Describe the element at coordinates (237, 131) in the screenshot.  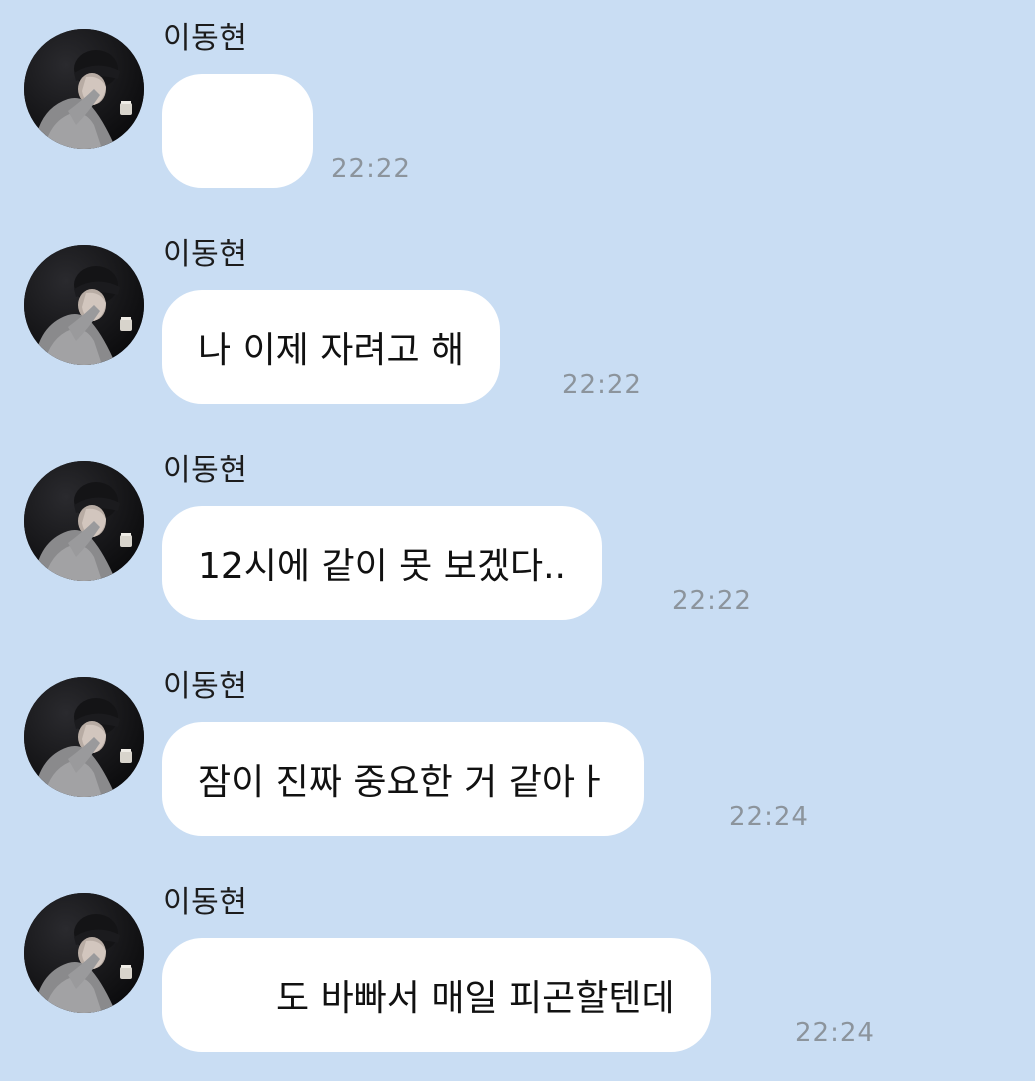
I see `message-bubble` at that location.